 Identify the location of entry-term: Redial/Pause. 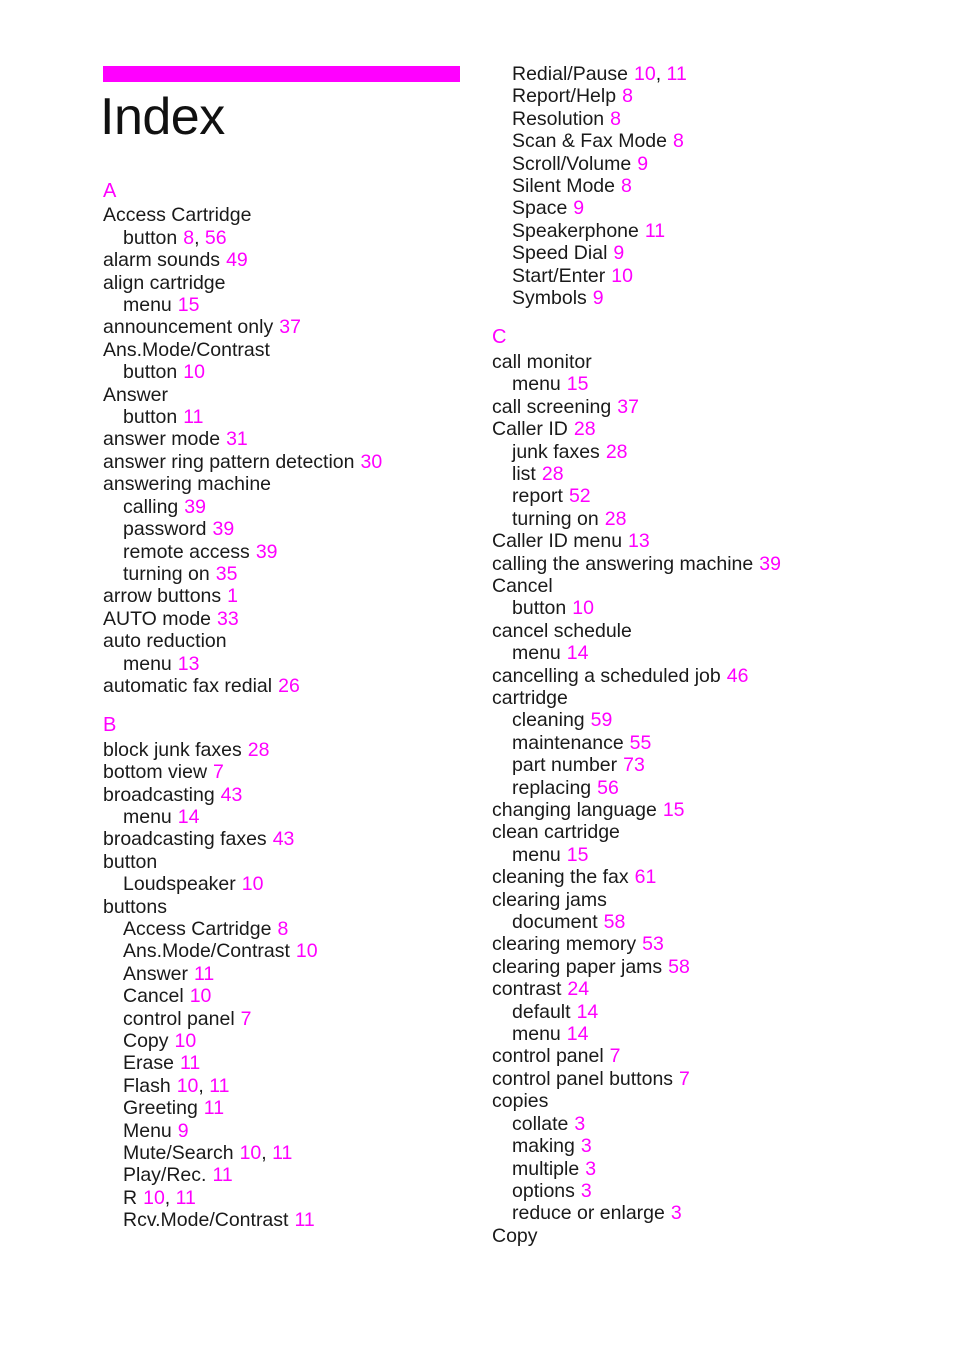
(570, 74).